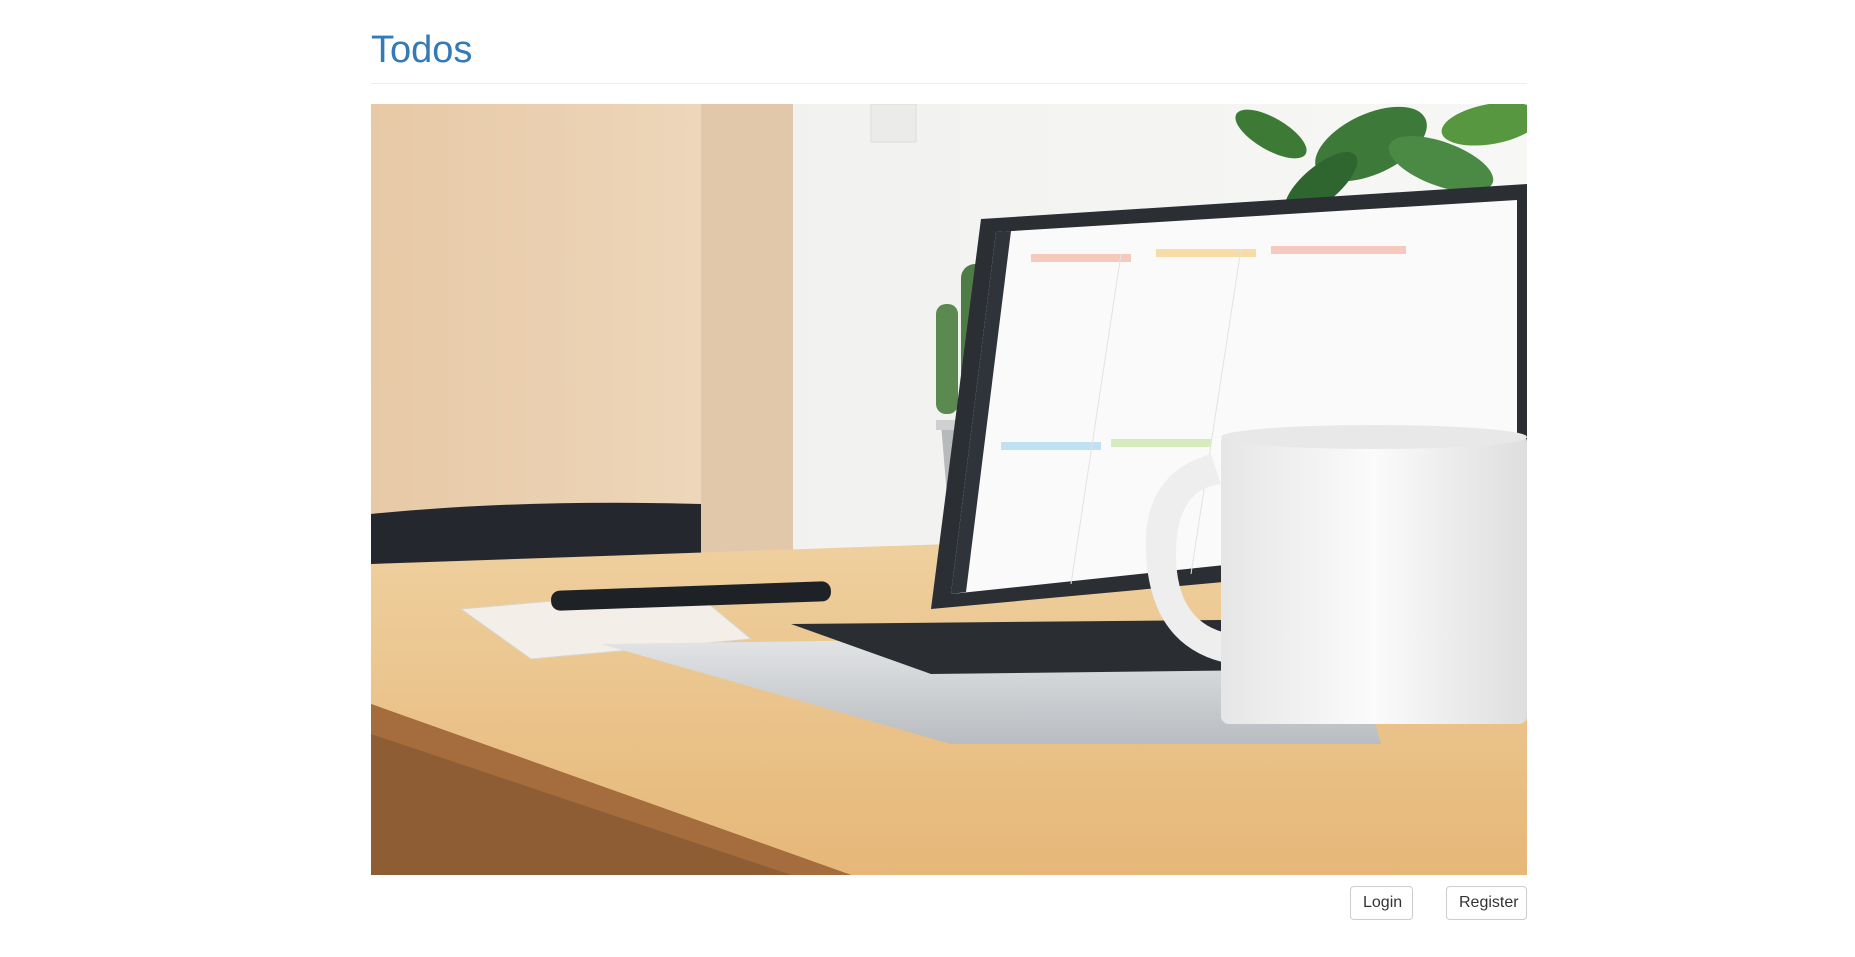  I want to click on wall-switch, so click(893, 123).